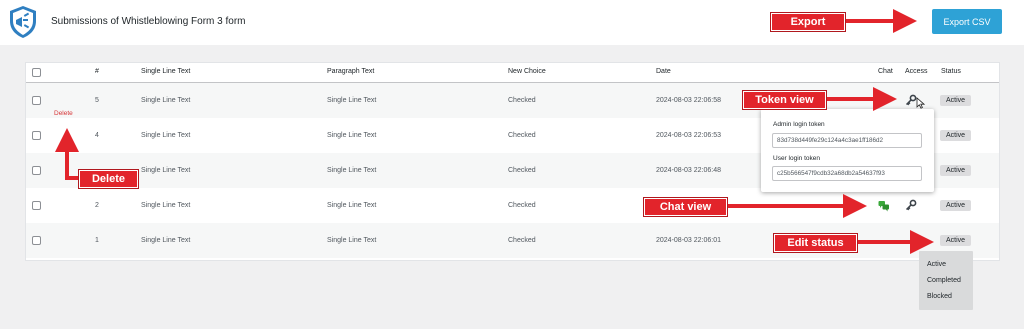  Describe the element at coordinates (108, 179) in the screenshot. I see `delete-callout: Delete` at that location.